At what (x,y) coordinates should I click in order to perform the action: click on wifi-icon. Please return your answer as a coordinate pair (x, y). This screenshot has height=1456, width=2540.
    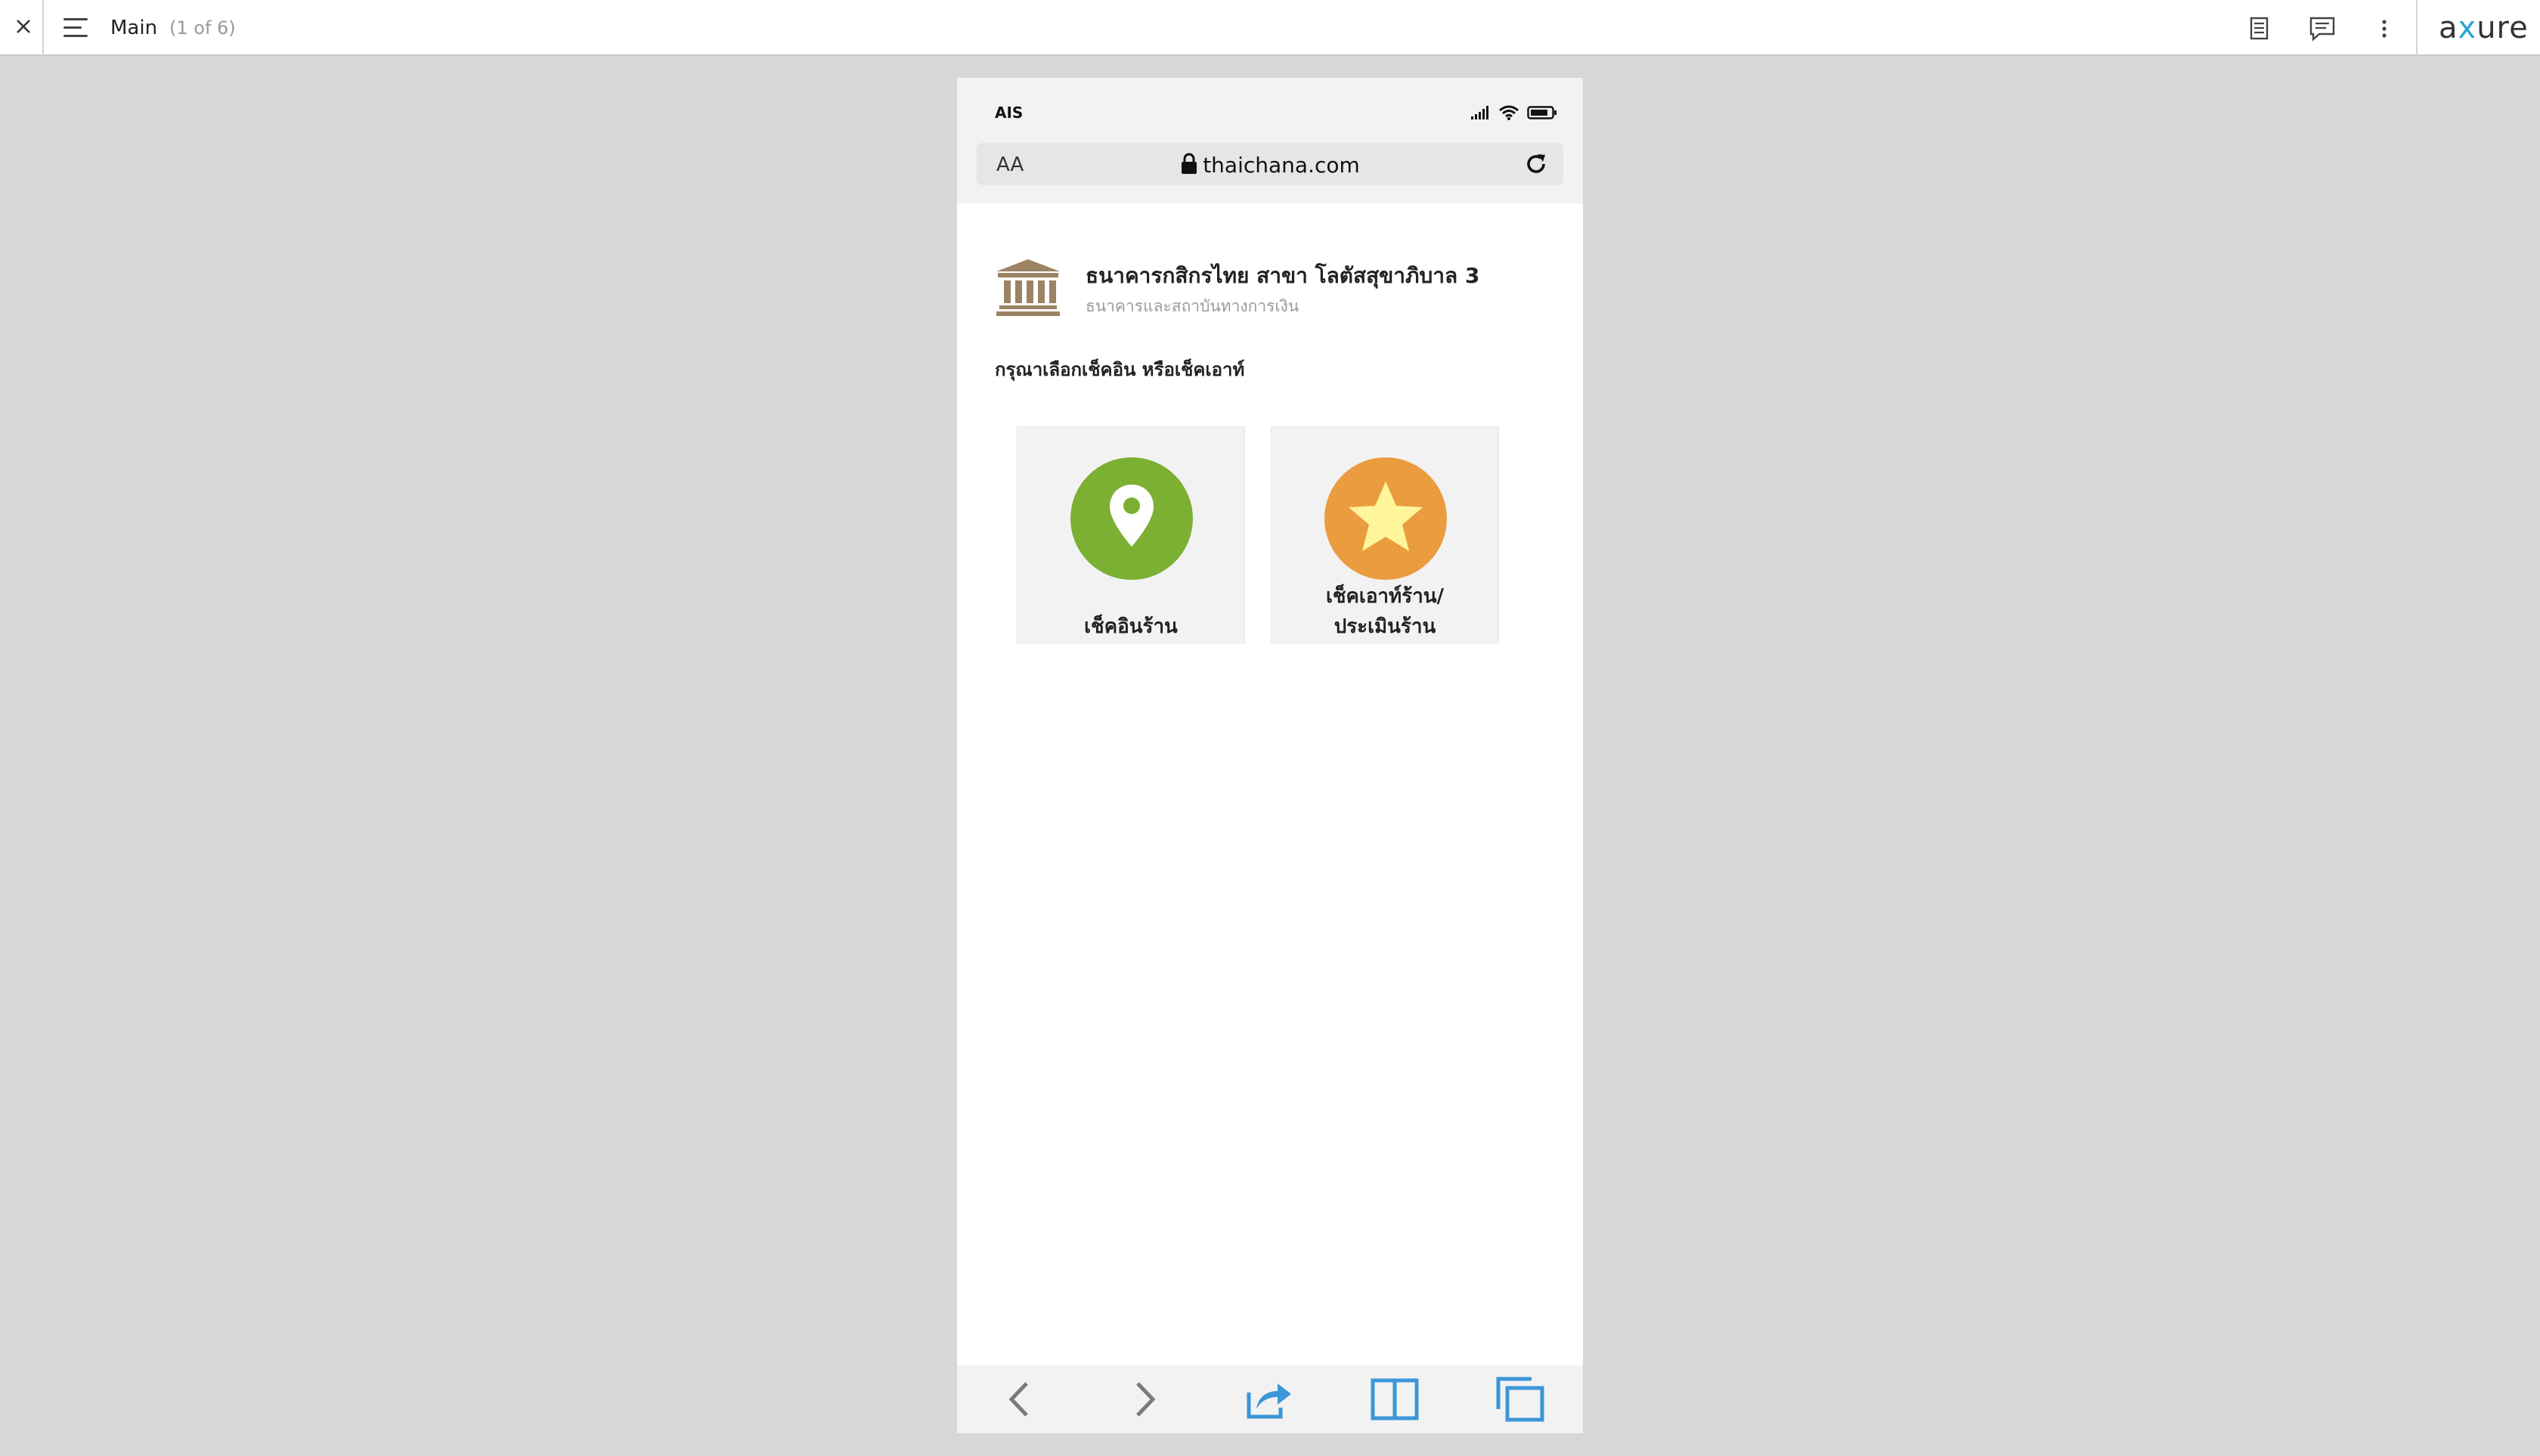
    Looking at the image, I should click on (1509, 112).